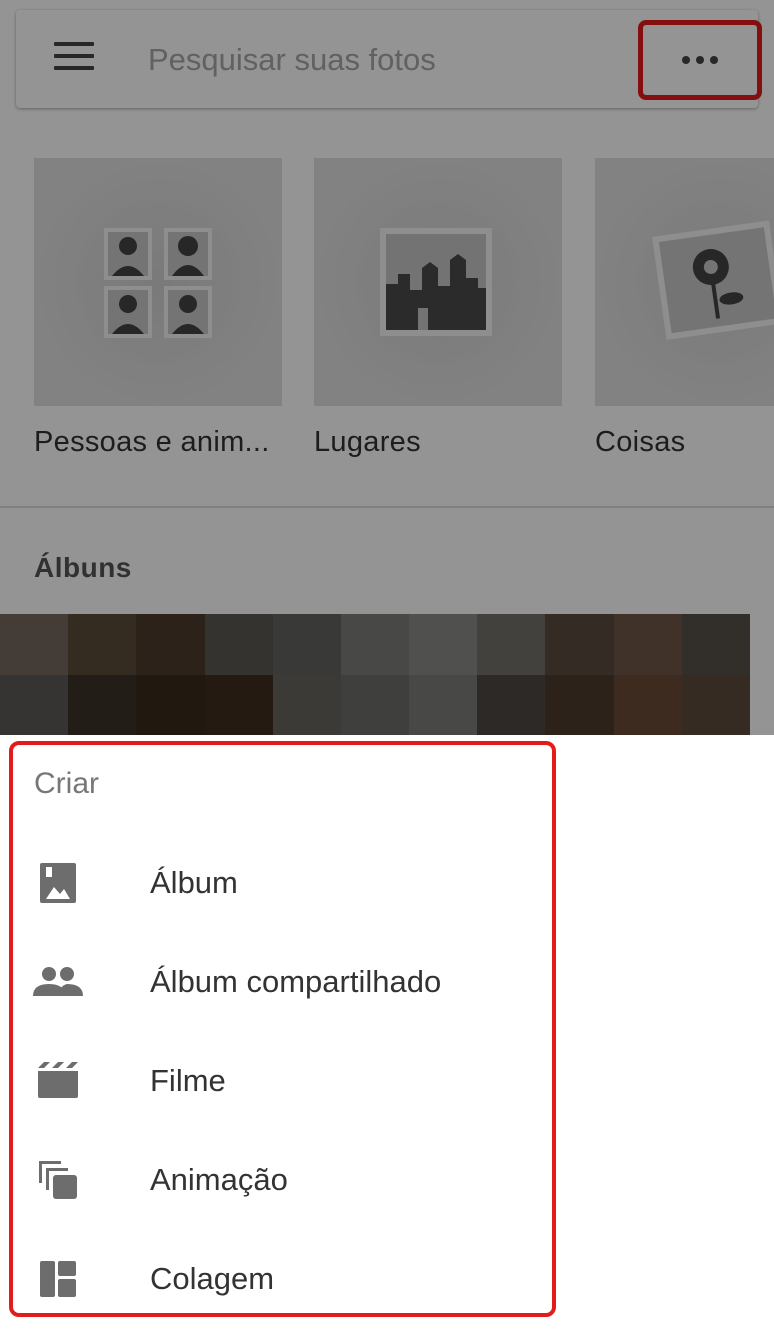  Describe the element at coordinates (219, 1179) in the screenshot. I see `menu-item-label: Animação` at that location.